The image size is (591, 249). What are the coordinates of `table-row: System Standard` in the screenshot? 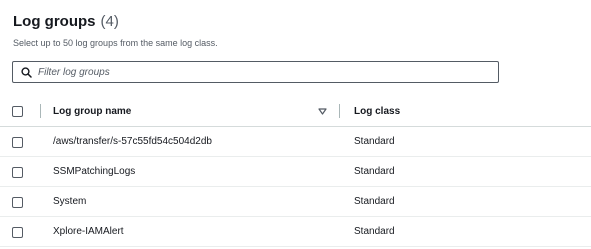 It's located at (295, 202).